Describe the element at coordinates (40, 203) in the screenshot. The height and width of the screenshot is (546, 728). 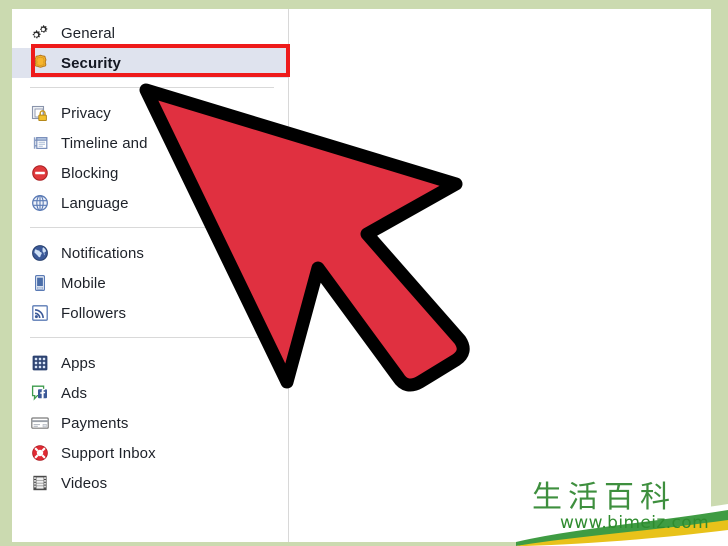
I see `globe-grid-icon` at that location.